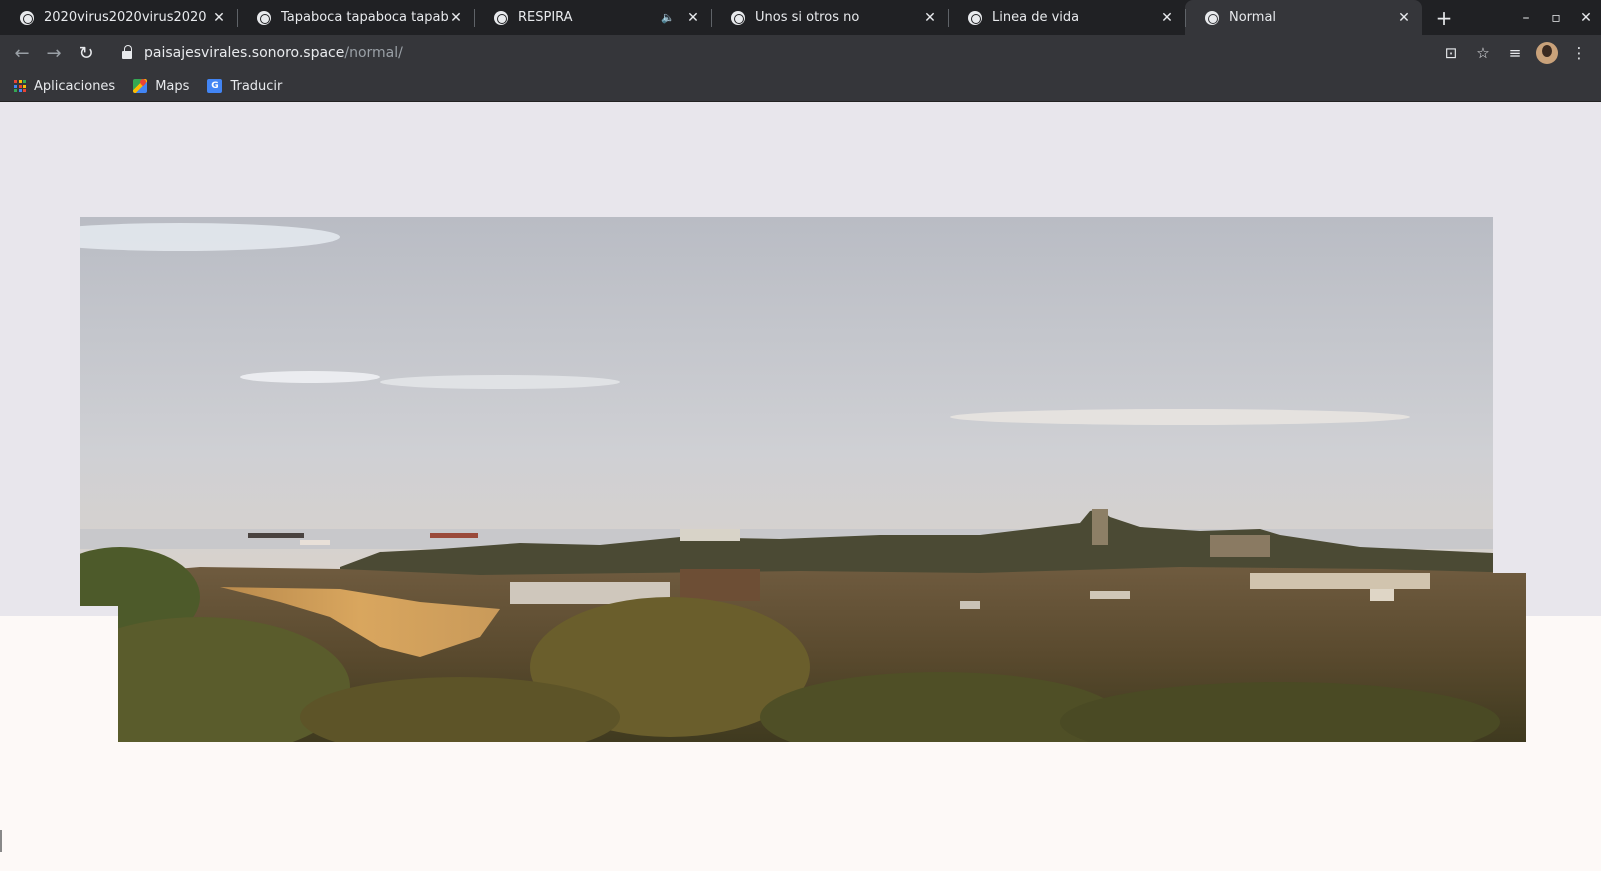  Describe the element at coordinates (20, 86) in the screenshot. I see `apps-grid-icon` at that location.